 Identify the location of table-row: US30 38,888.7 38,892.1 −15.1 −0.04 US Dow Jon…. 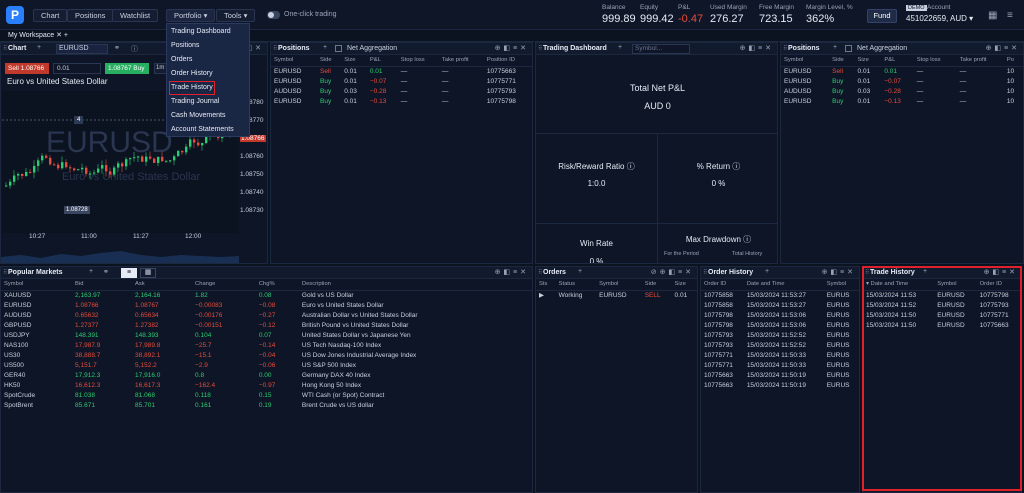
(266, 355).